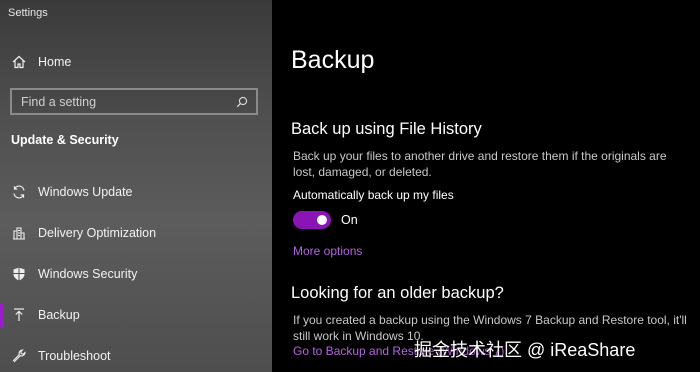  I want to click on app-title: Settings, so click(28, 13).